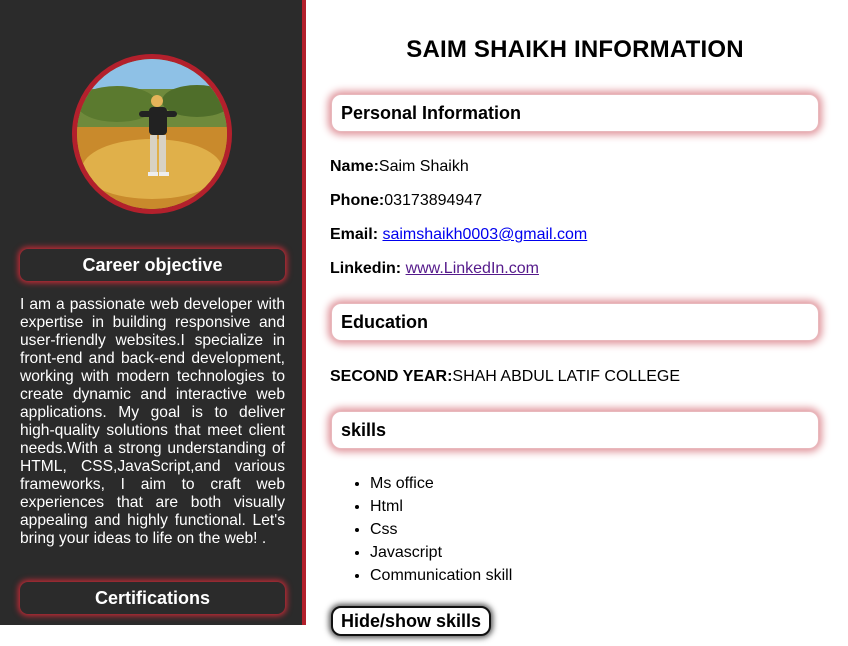  Describe the element at coordinates (575, 49) in the screenshot. I see `page-title: SAIM SHAIKH INFORMATION` at that location.